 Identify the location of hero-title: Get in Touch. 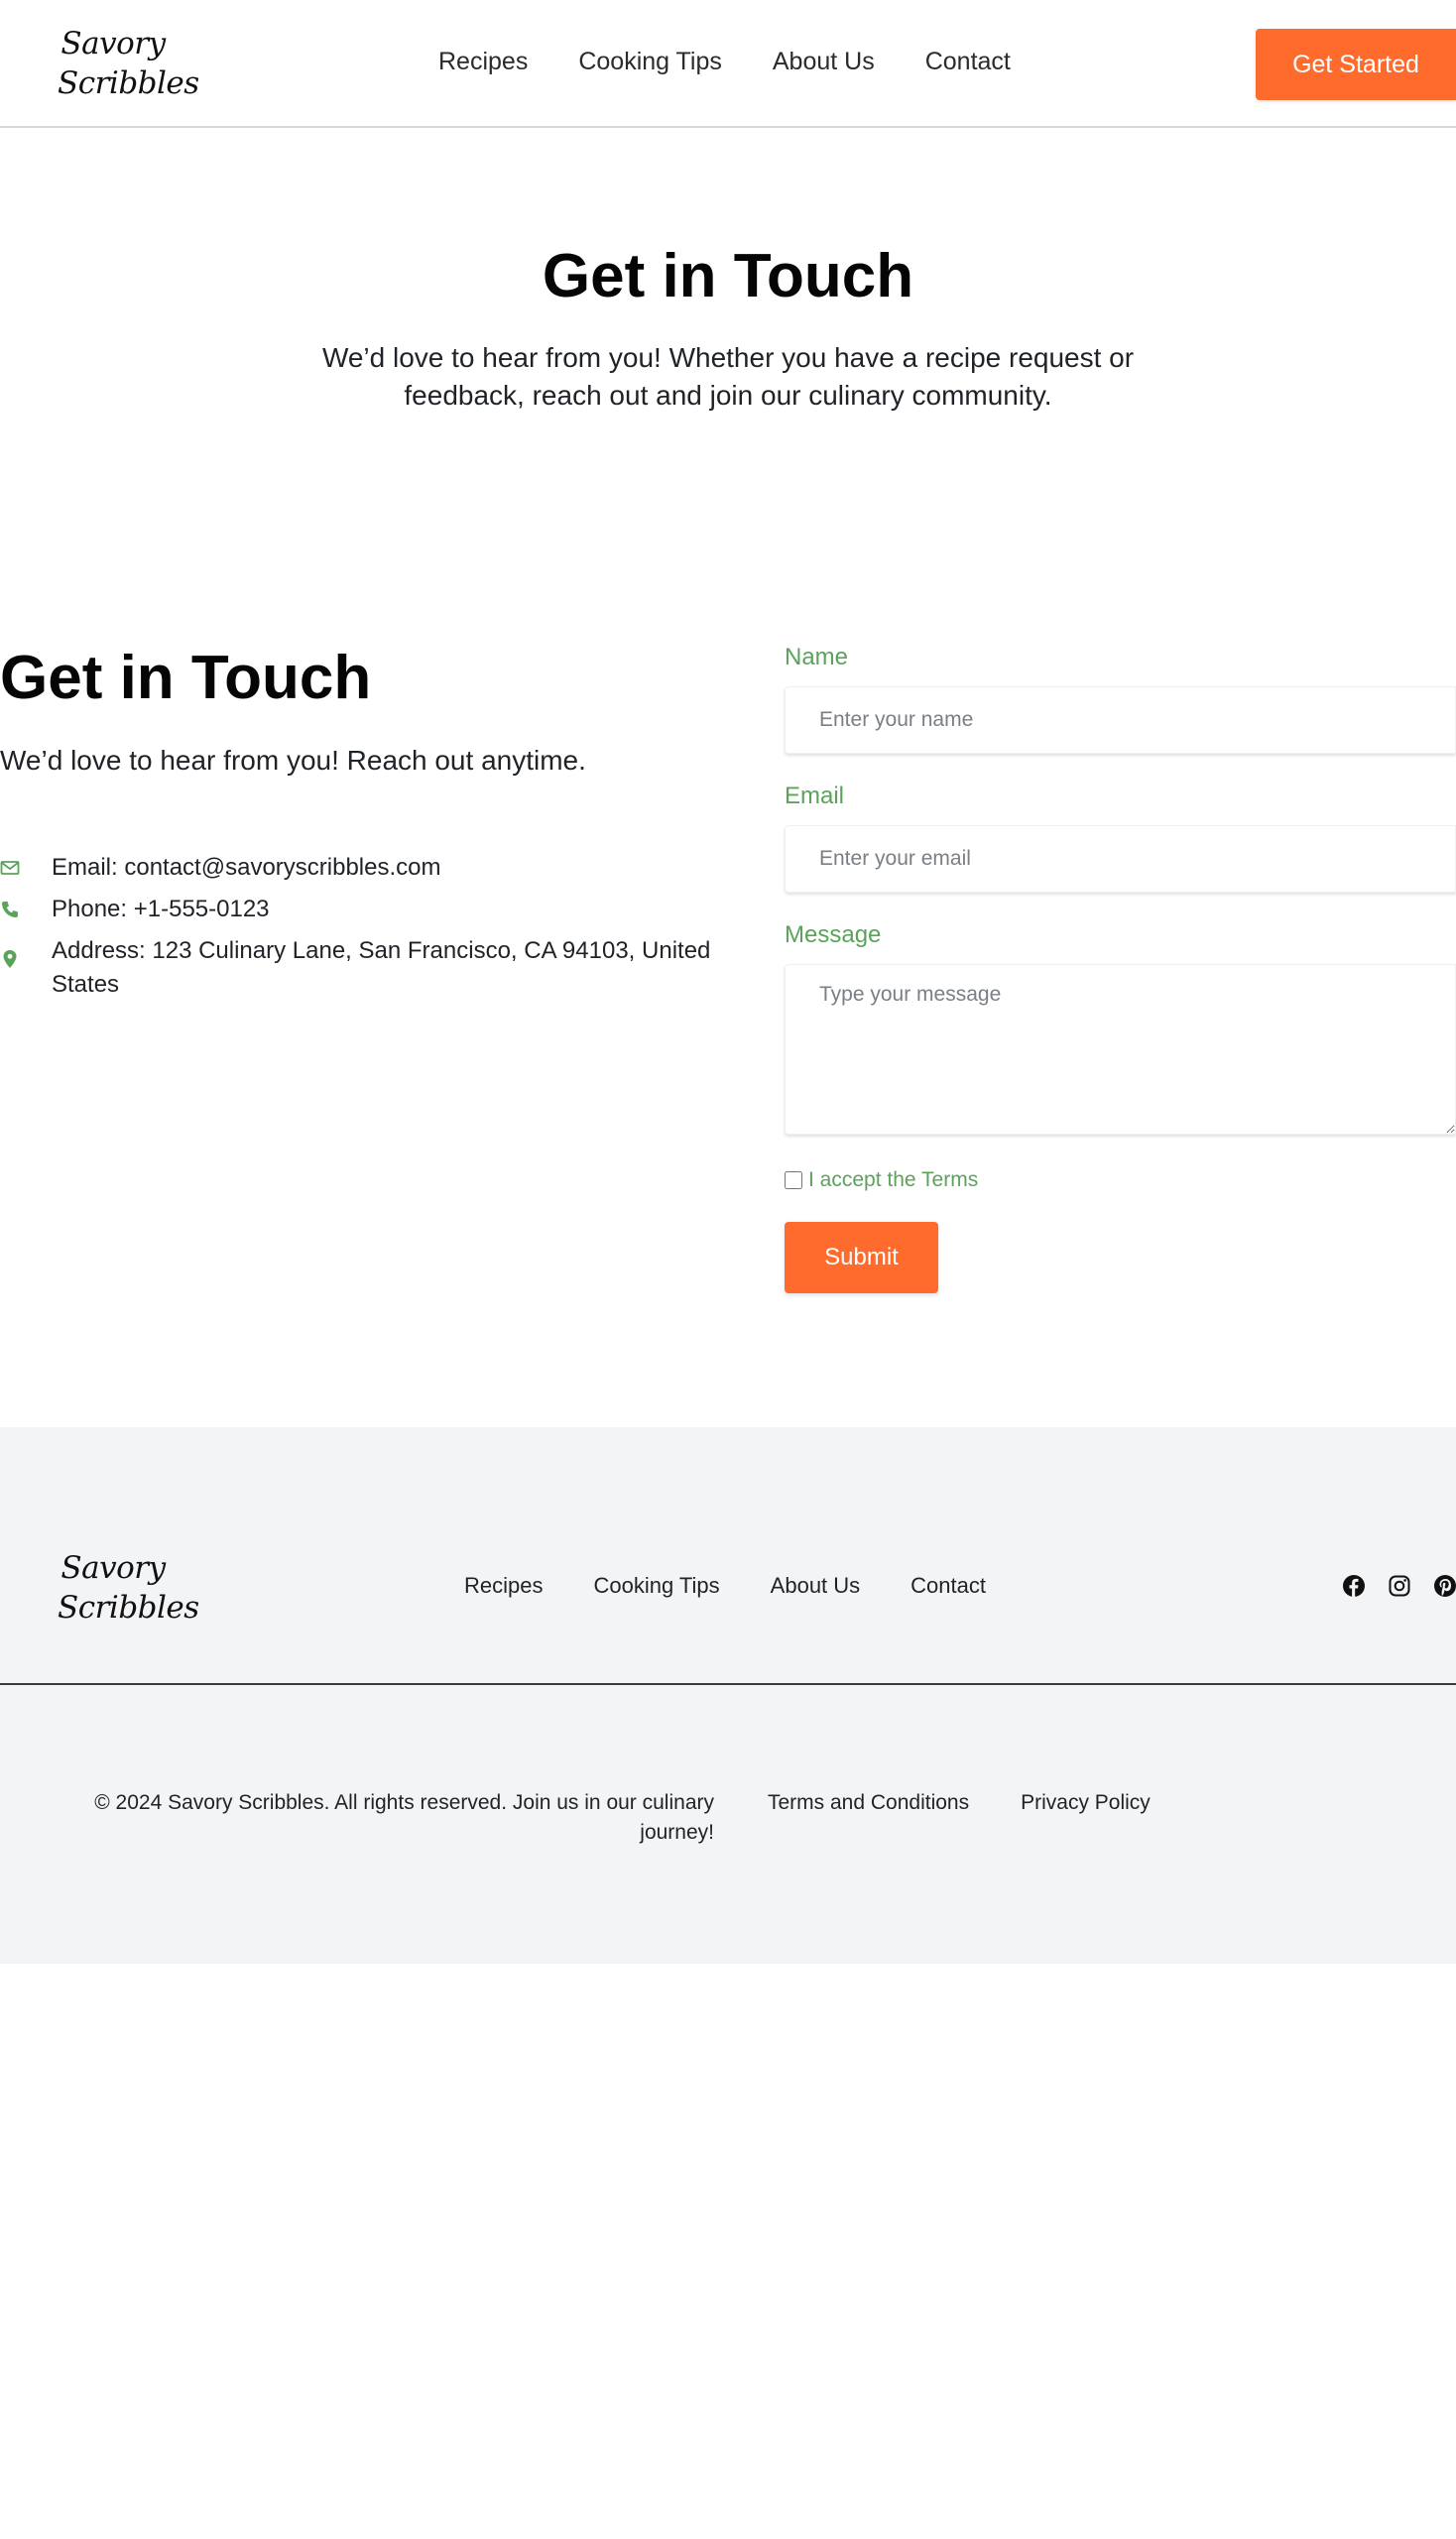
(728, 276).